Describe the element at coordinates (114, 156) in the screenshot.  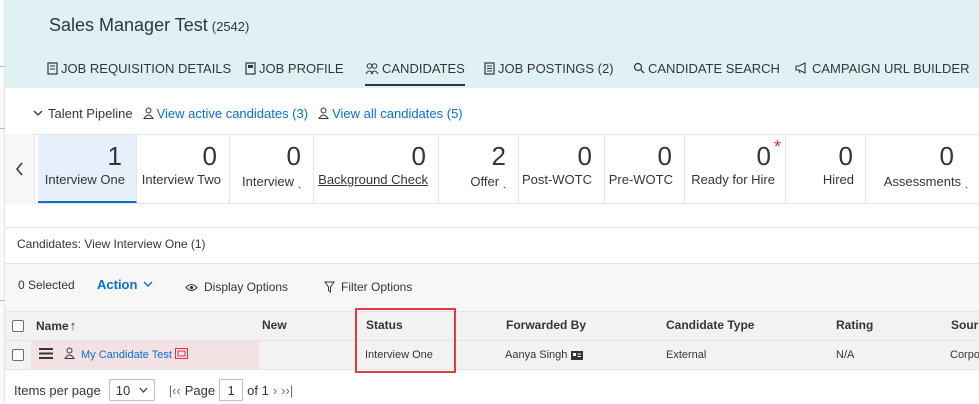
I see `stage-count: 1` at that location.